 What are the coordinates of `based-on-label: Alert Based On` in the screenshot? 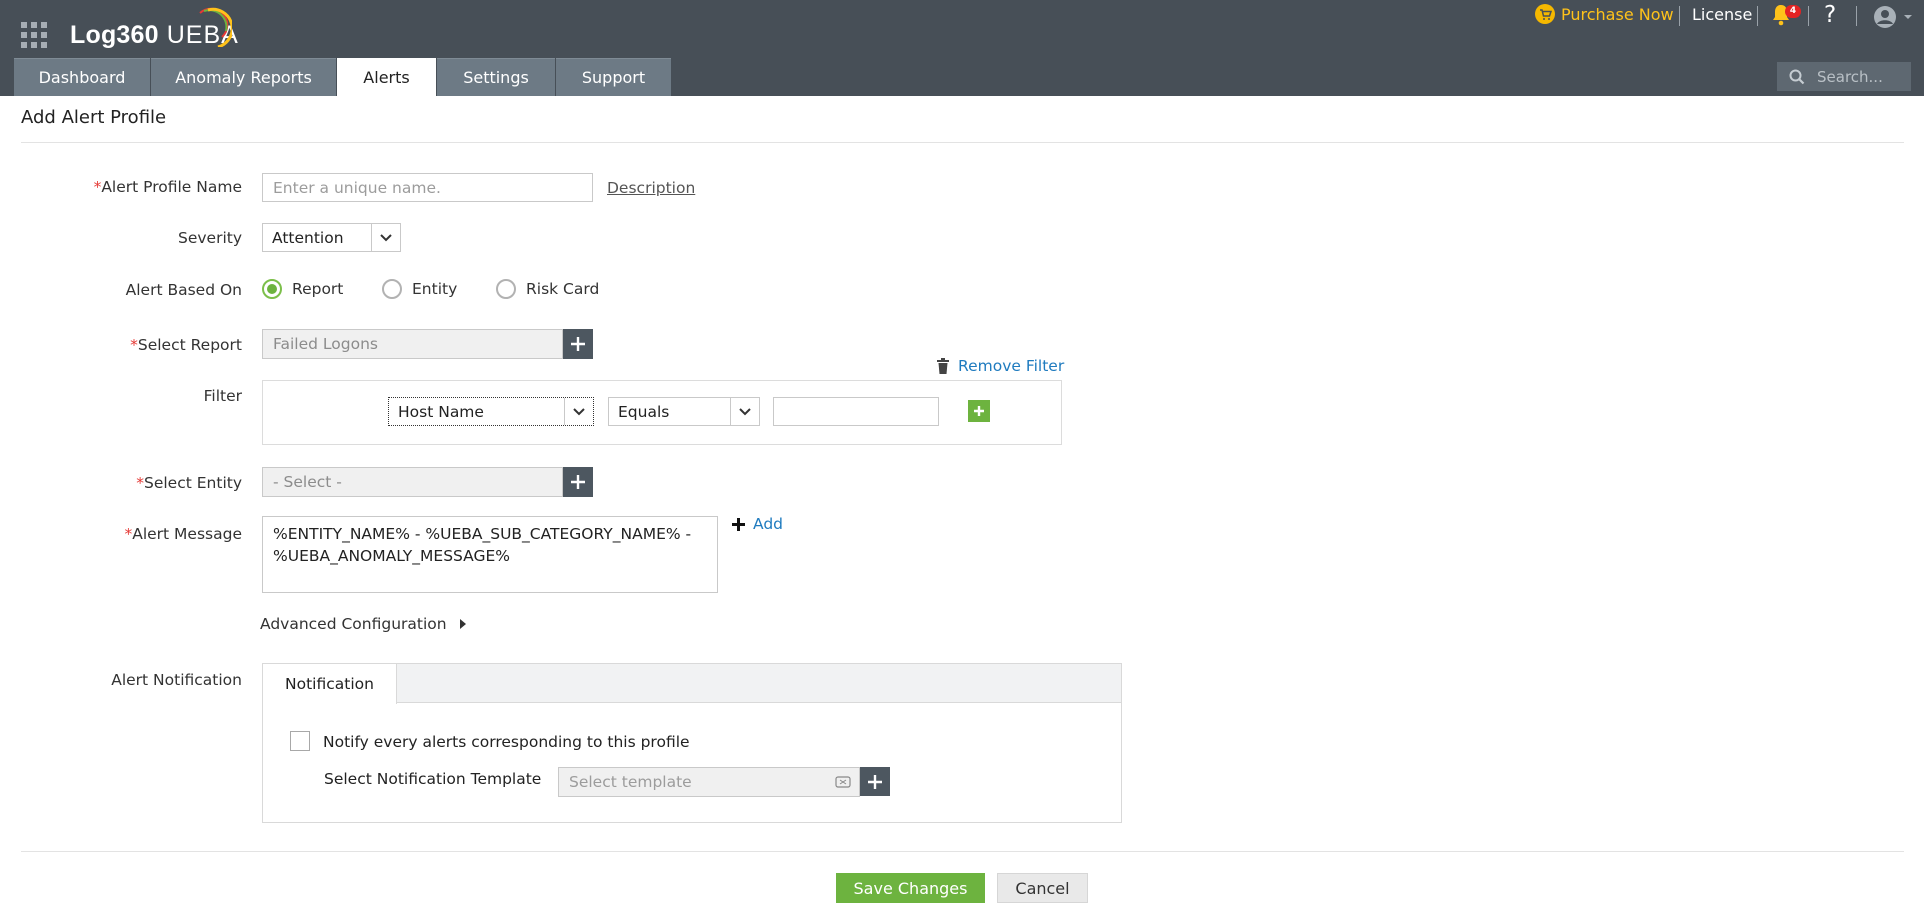 It's located at (183, 290).